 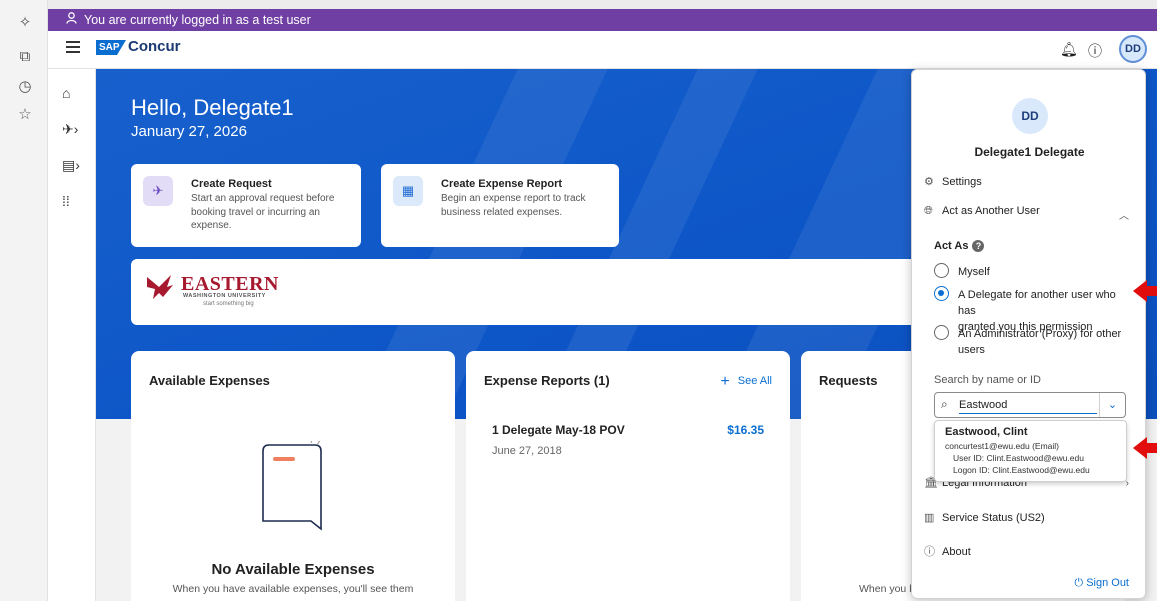 I want to click on desc-line: booking travel or incurring an, so click(x=255, y=212).